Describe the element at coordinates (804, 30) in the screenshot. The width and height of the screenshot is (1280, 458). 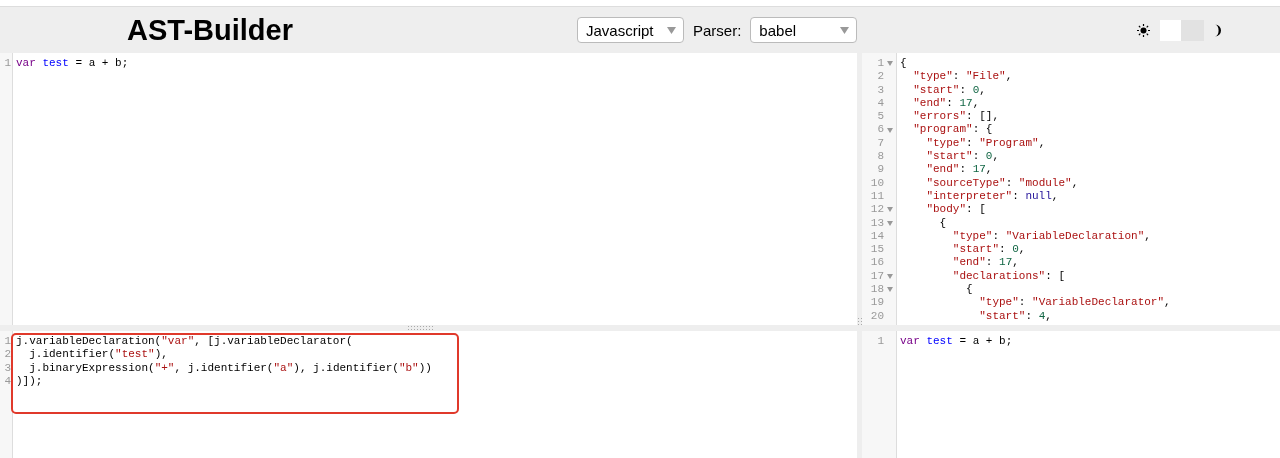
I see `parser-select: babel` at that location.